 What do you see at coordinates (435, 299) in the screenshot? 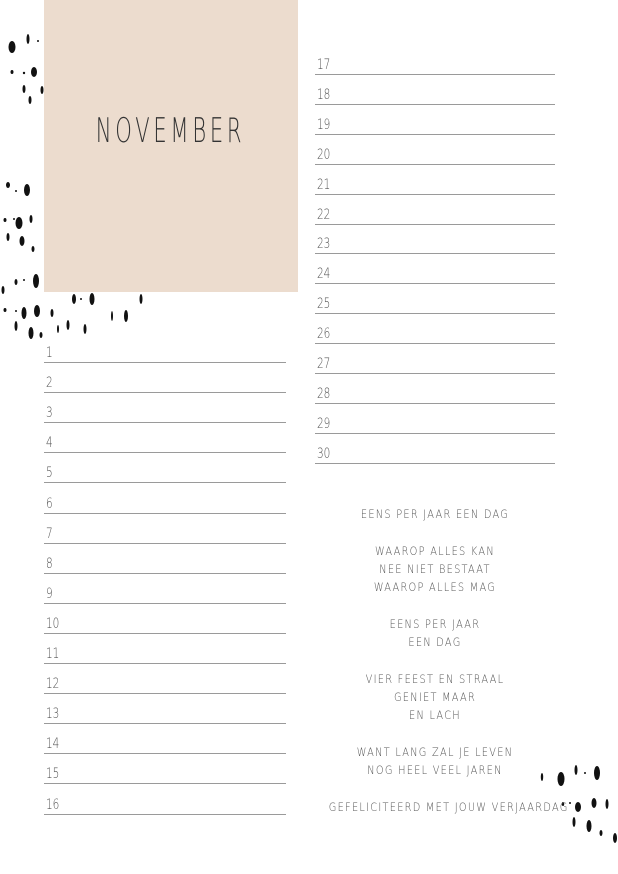
I see `day-row: 25` at bounding box center [435, 299].